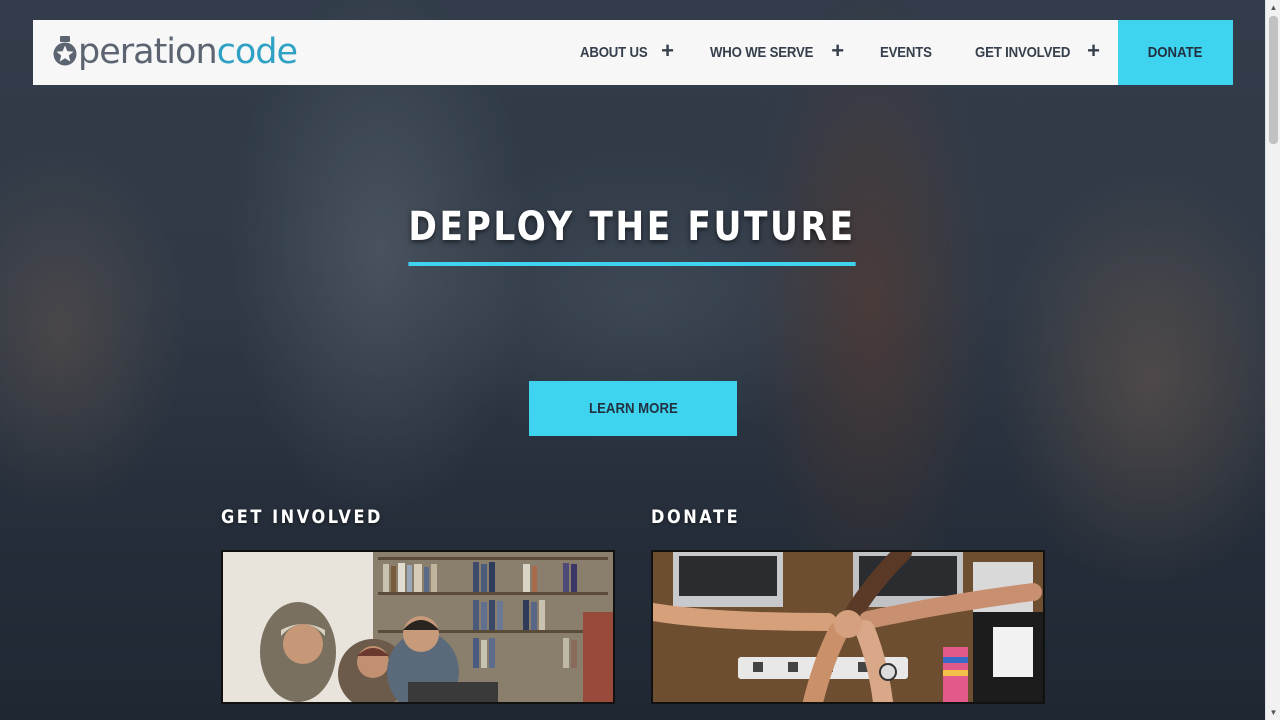 This screenshot has height=720, width=1280. Describe the element at coordinates (1273, 80) in the screenshot. I see `scrollbar-thumb` at that location.